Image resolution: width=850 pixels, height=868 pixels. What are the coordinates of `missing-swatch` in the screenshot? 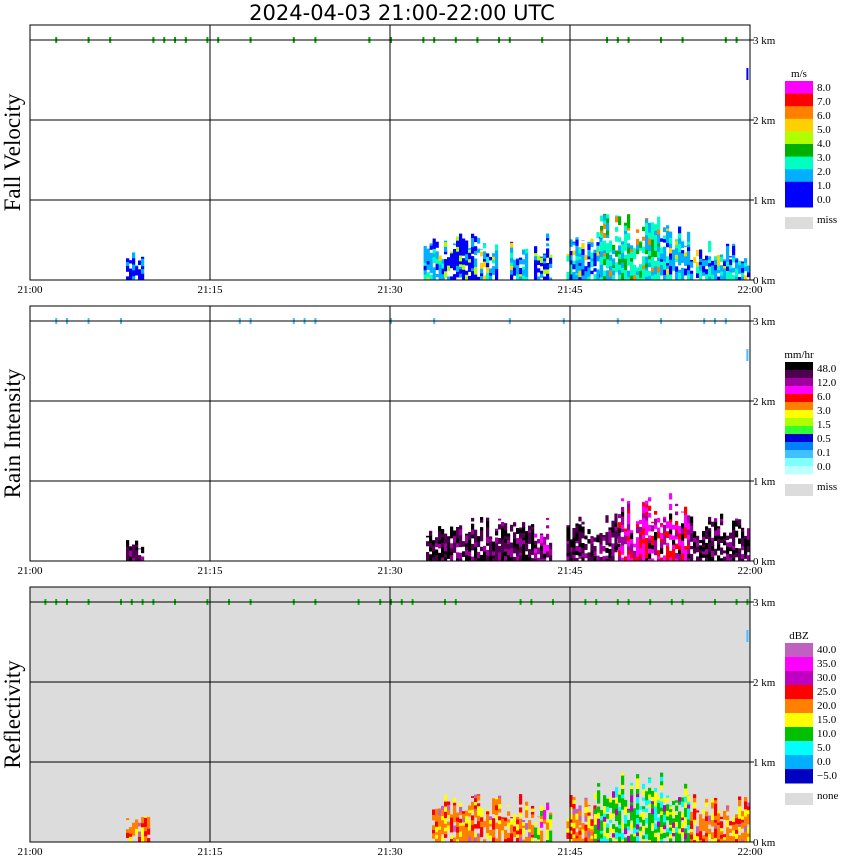 It's located at (799, 490).